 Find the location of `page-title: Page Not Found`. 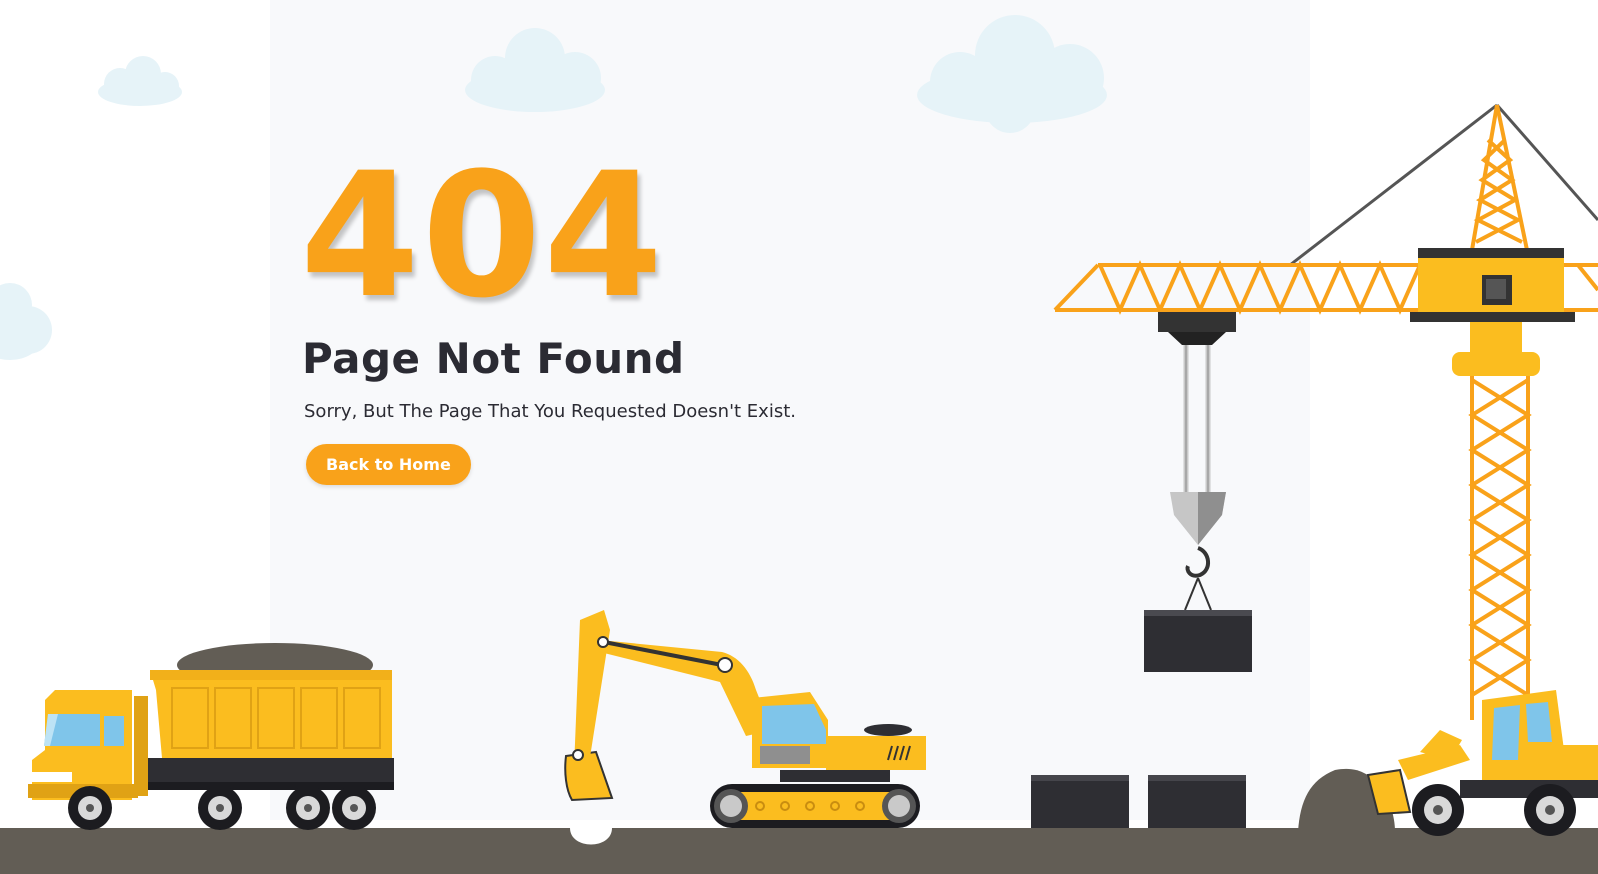

page-title: Page Not Found is located at coordinates (493, 358).